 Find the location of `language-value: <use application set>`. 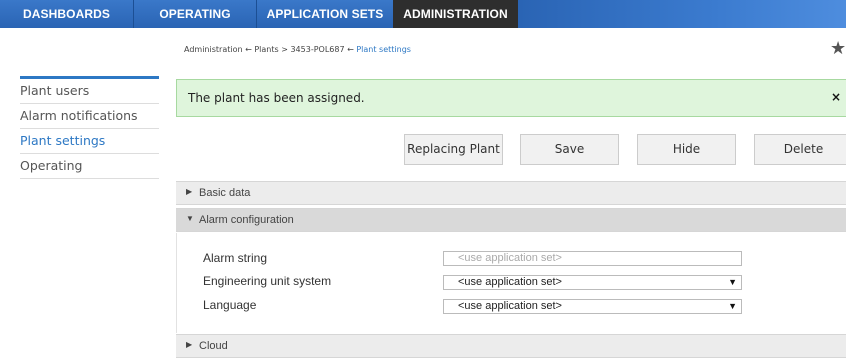

language-value: <use application set> is located at coordinates (510, 306).